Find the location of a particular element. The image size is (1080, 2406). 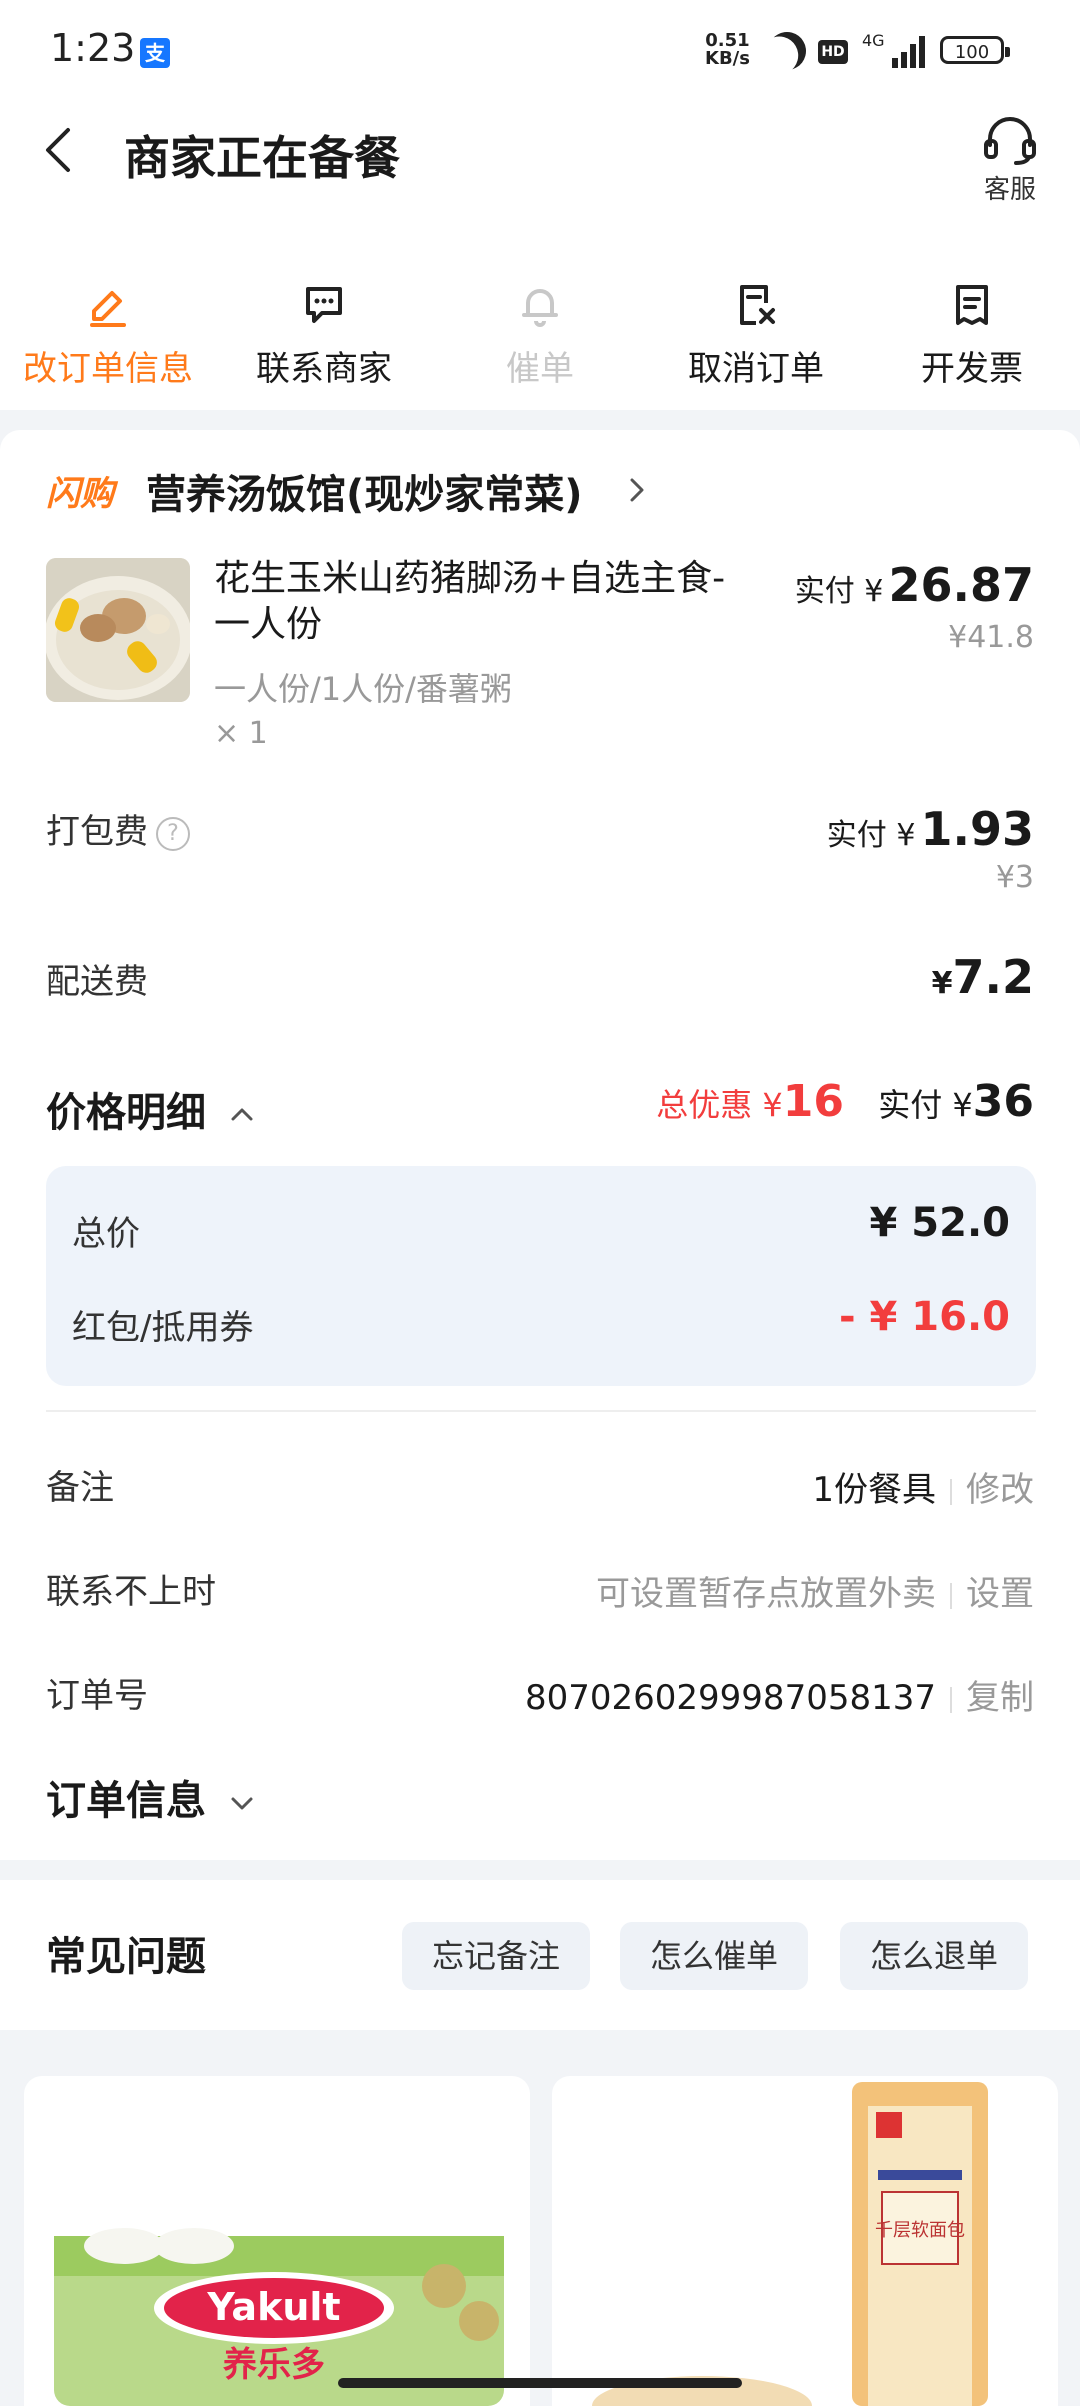

bell-icon is located at coordinates (540, 308).